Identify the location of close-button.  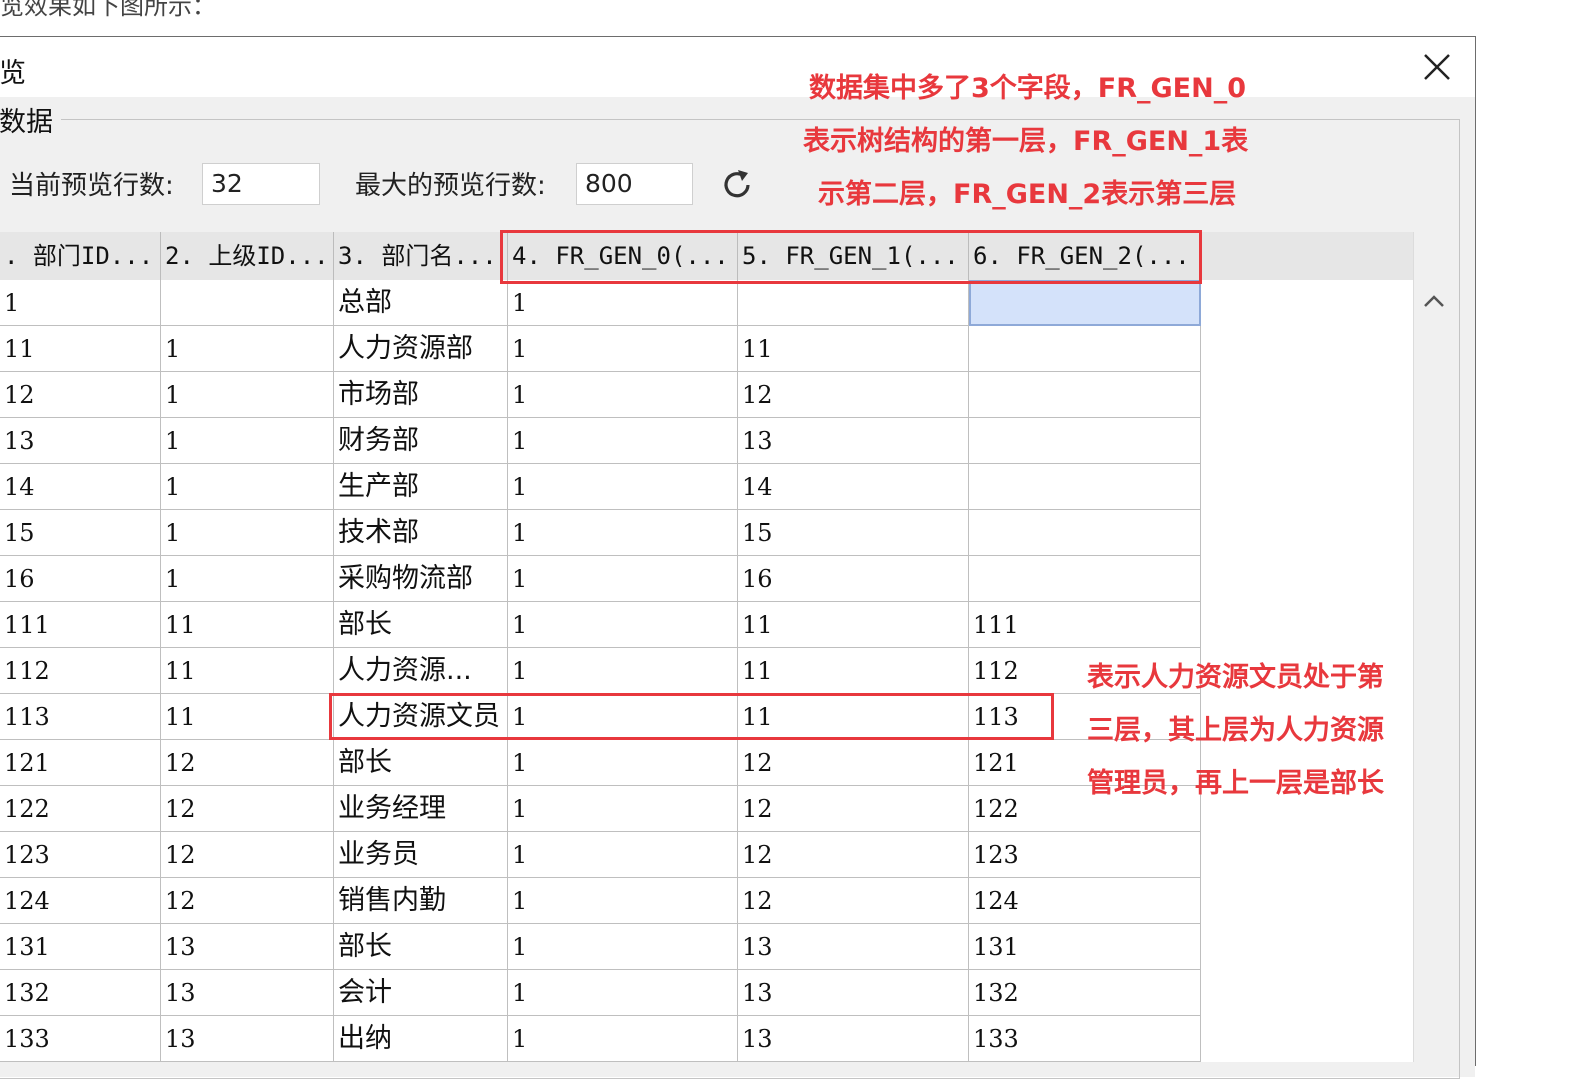
(1437, 67).